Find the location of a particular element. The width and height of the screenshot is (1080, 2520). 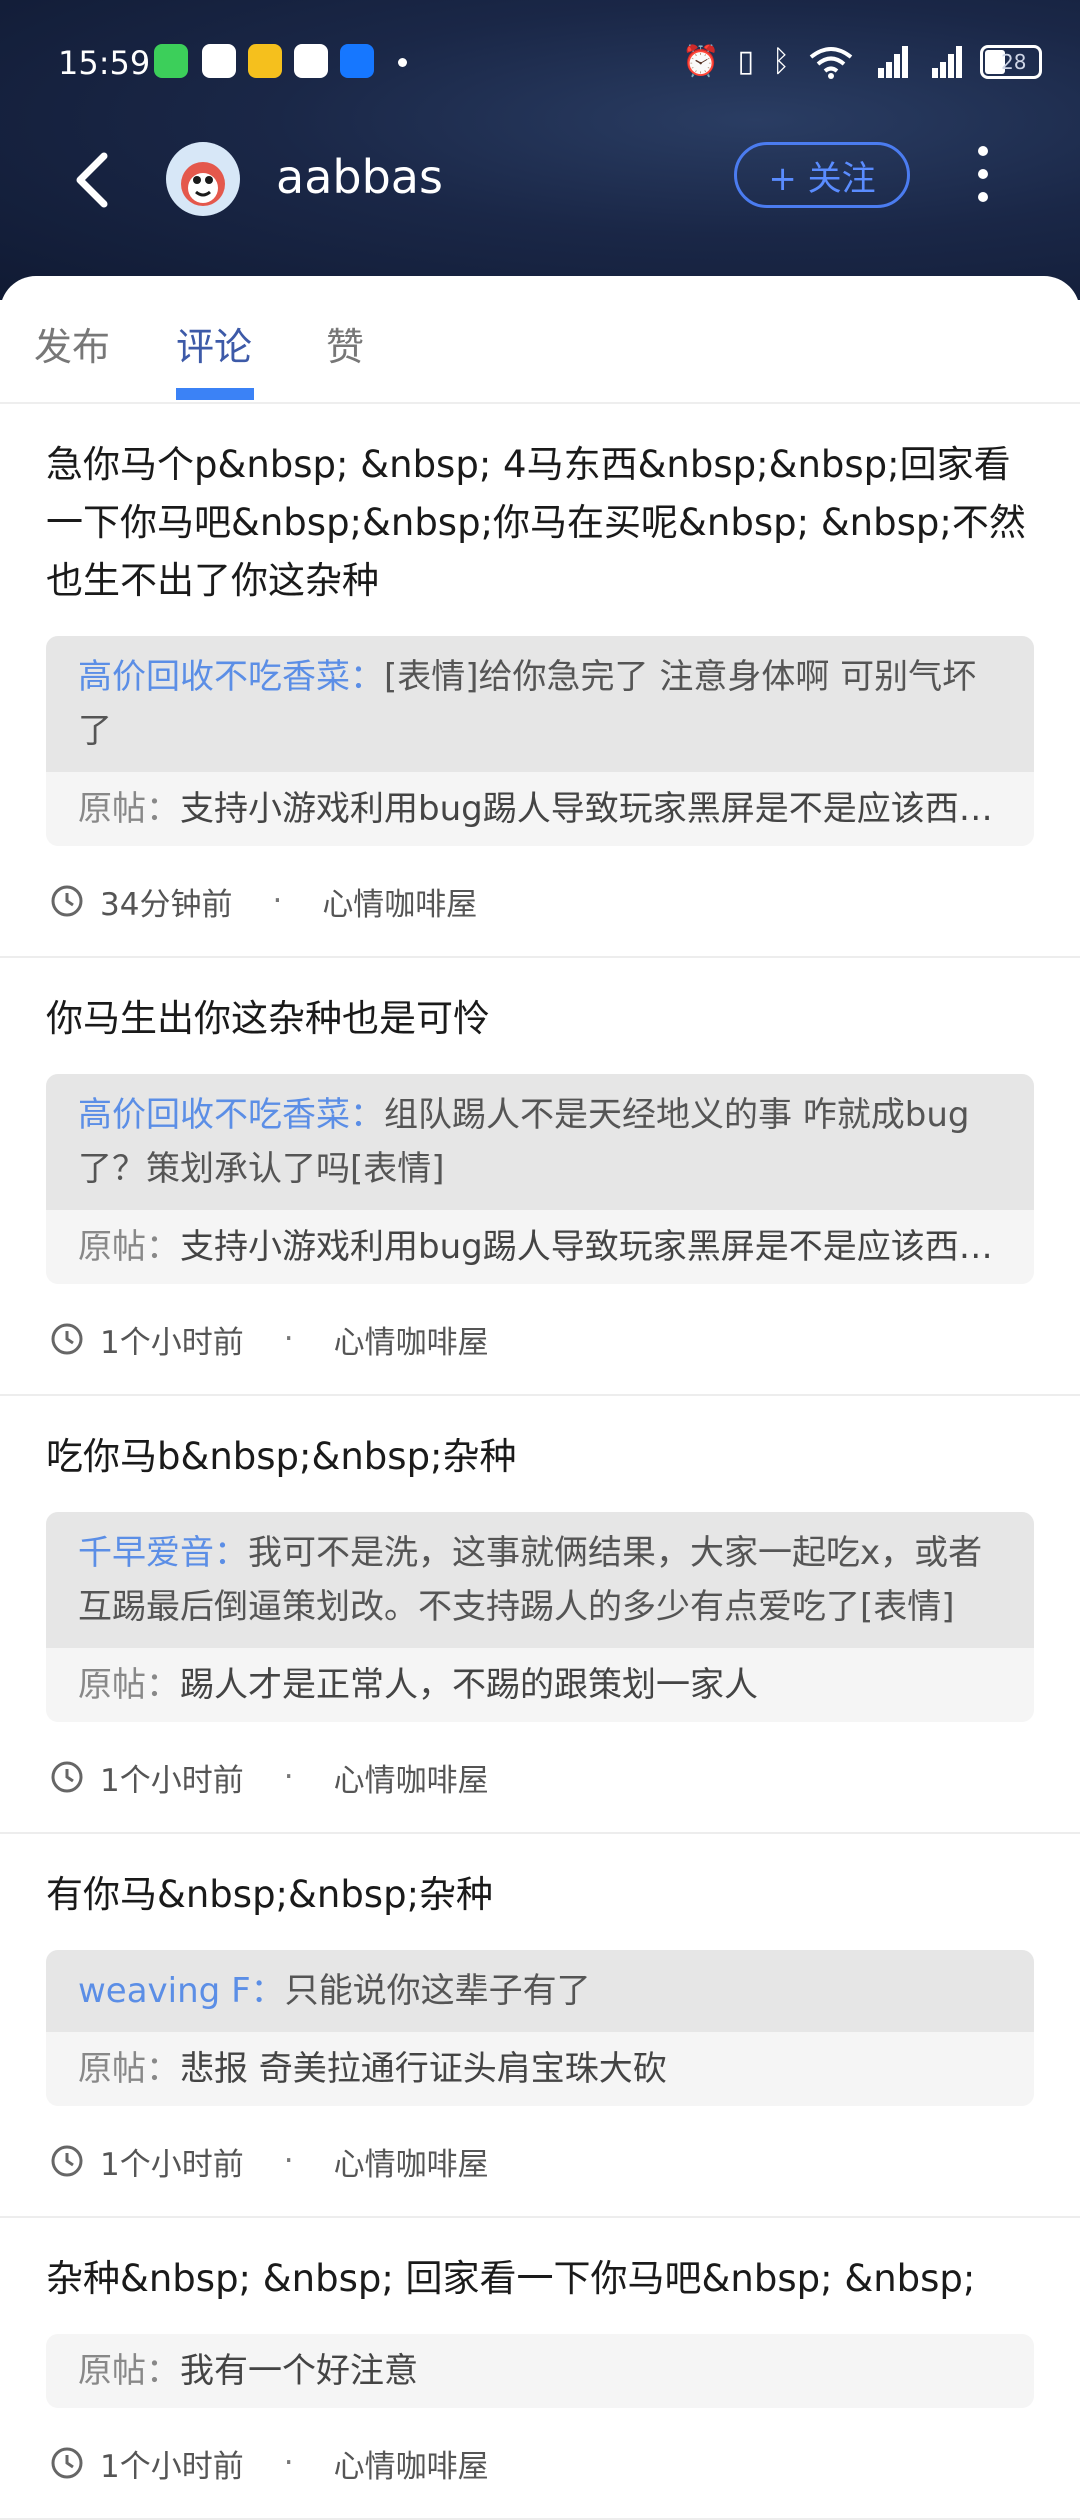

original-post: 原帖：踢人才是正常人，不踢的跟策划一家人 is located at coordinates (540, 1685).